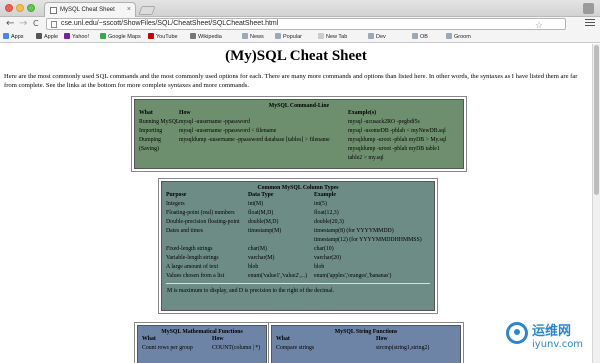 The width and height of the screenshot is (600, 363). What do you see at coordinates (265, 231) in the screenshot?
I see `table-cell: timestamp(M)` at bounding box center [265, 231].